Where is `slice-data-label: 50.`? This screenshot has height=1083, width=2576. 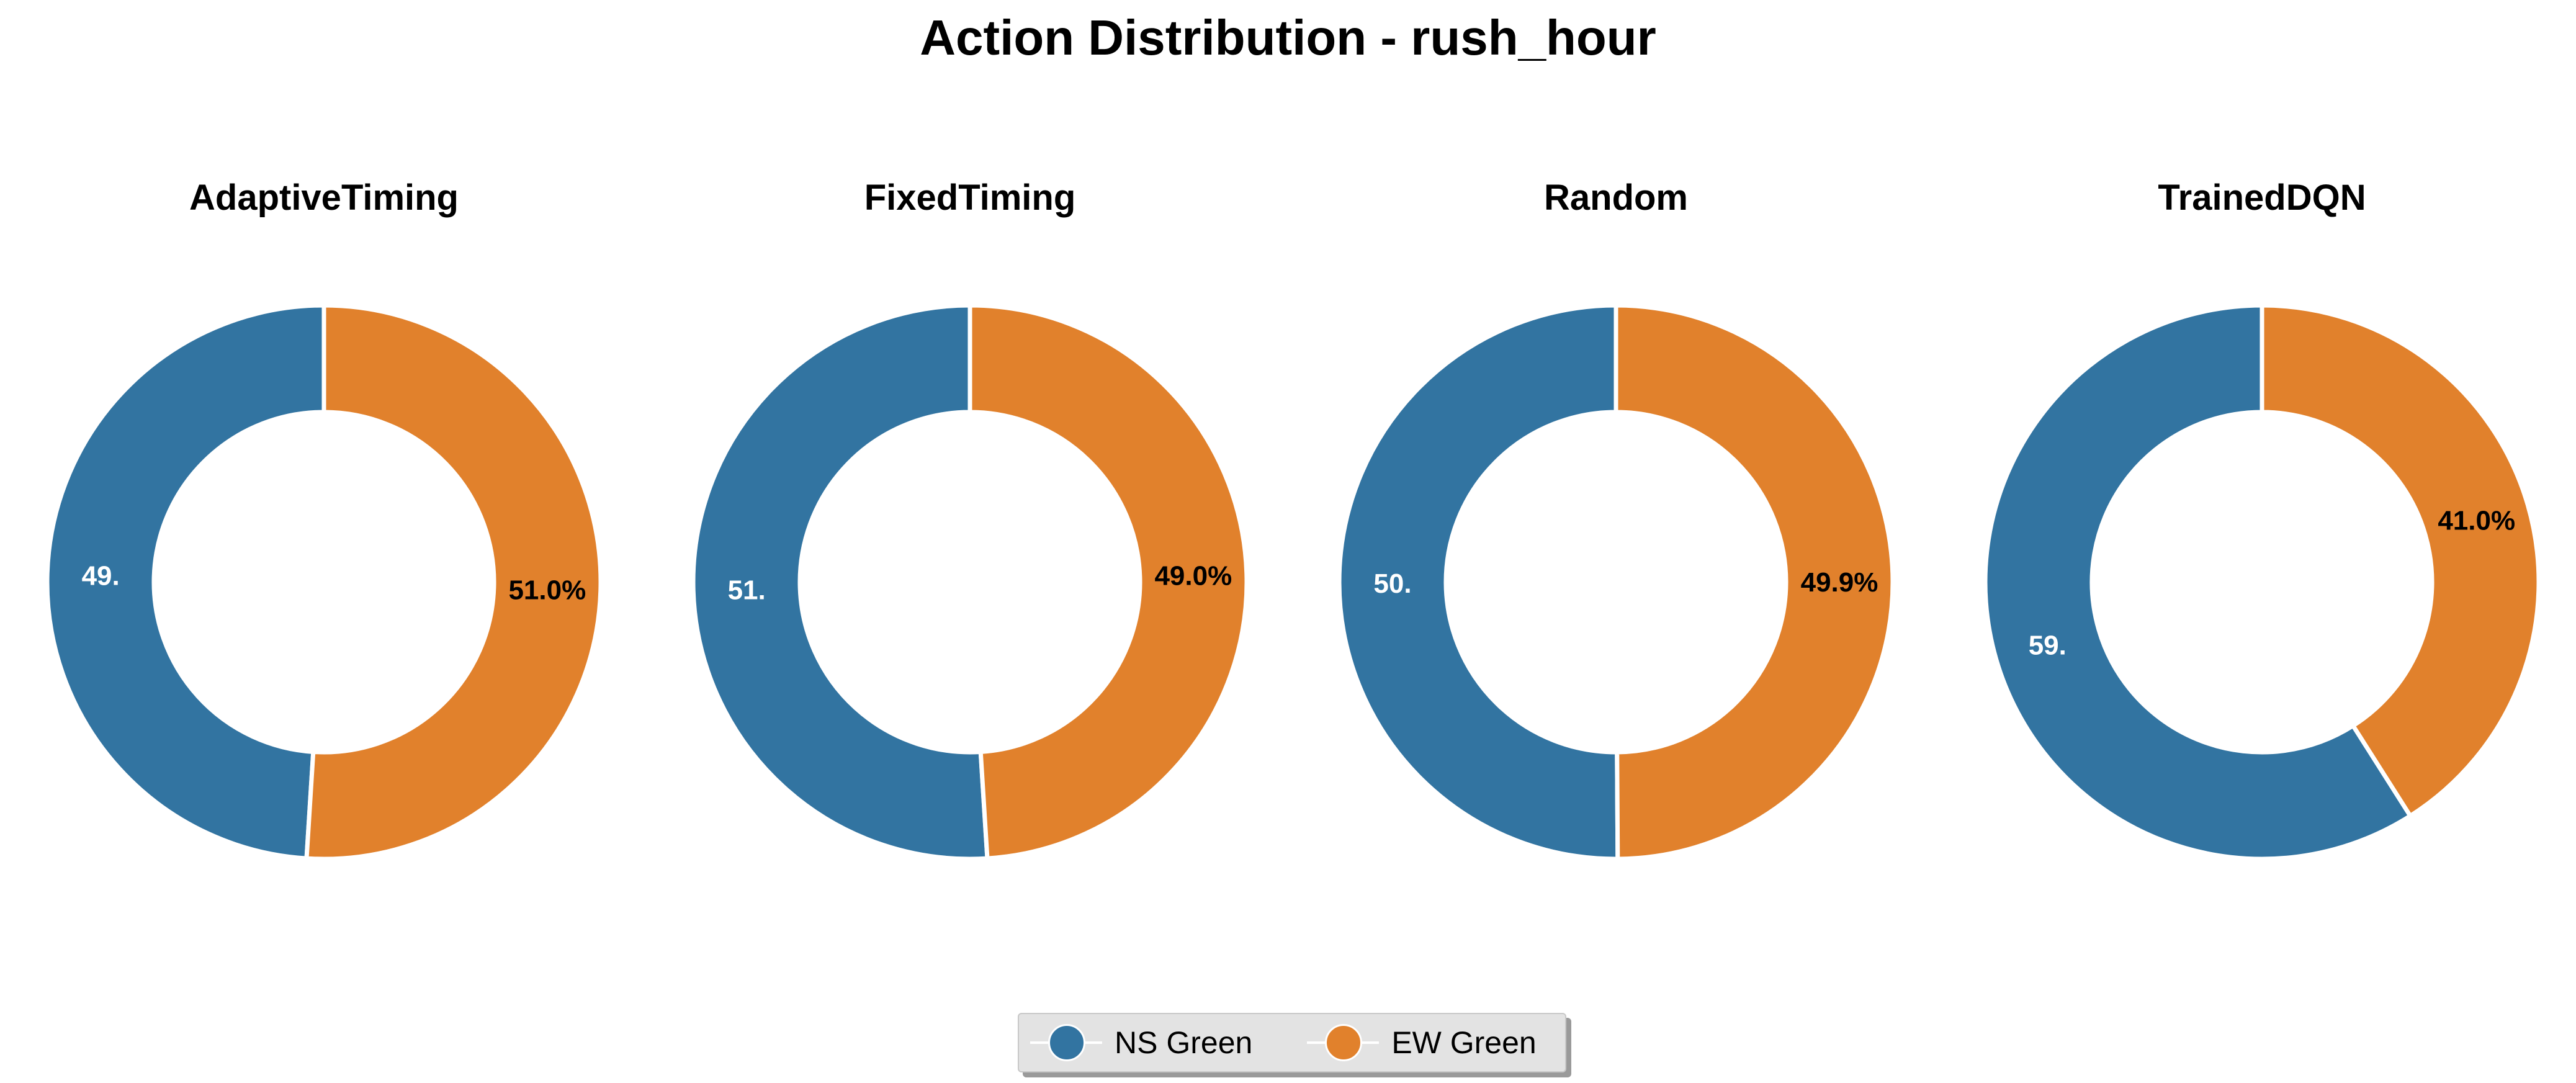
slice-data-label: 50. is located at coordinates (1392, 583).